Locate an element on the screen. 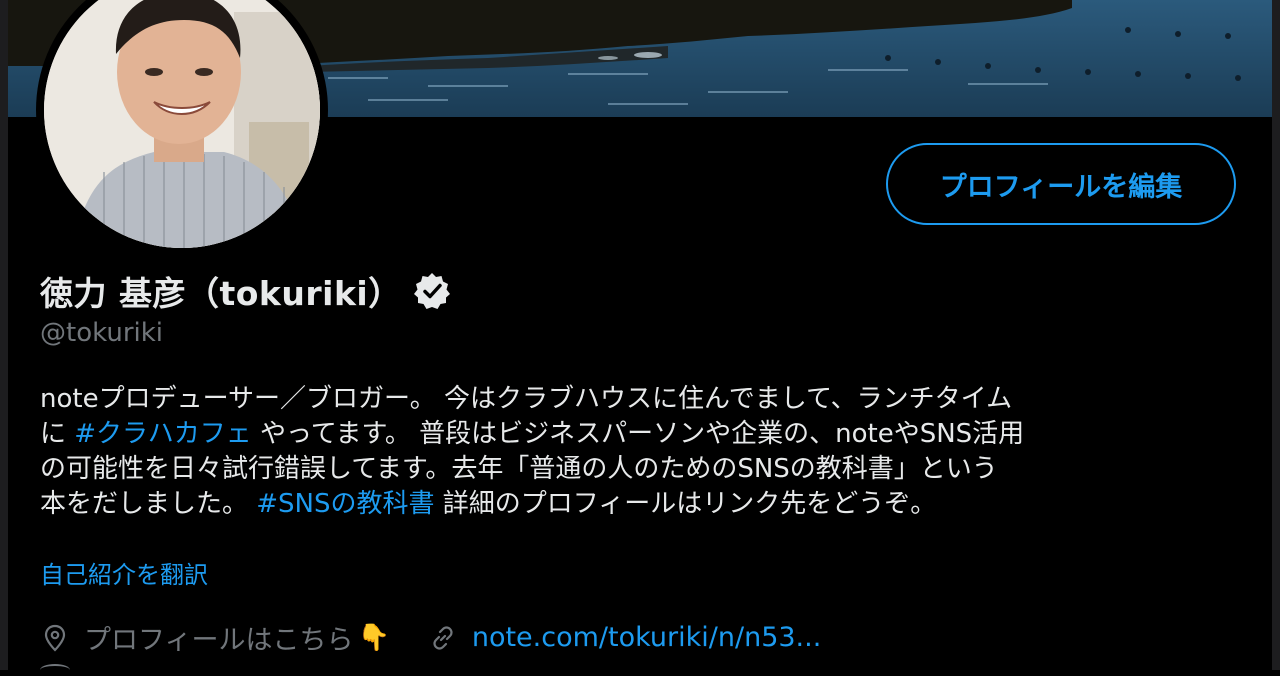 This screenshot has height=676, width=1280. bio-text: やってます。 普段はビジネスパーソンや企業の、noteやSNS活用 is located at coordinates (638, 434).